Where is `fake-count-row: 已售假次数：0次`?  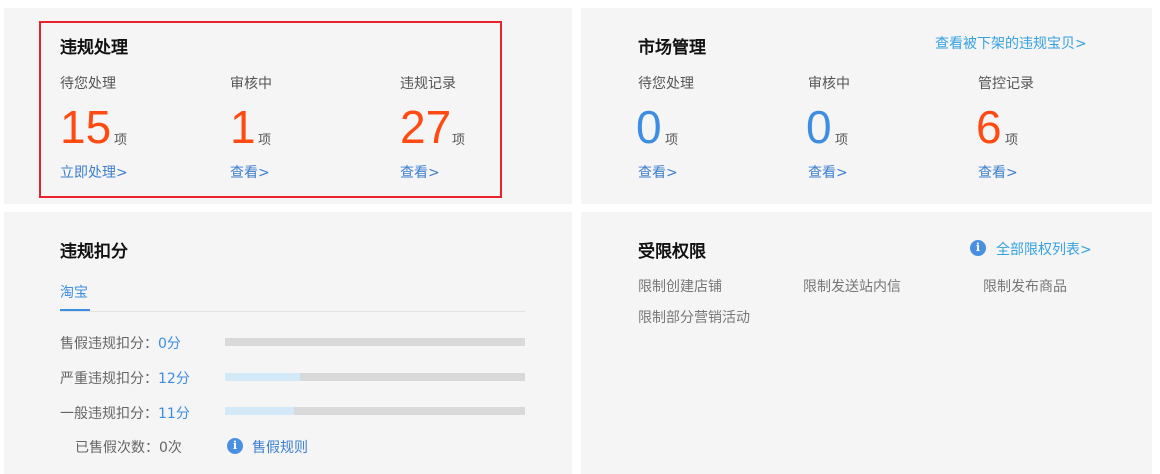
fake-count-row: 已售假次数：0次 is located at coordinates (128, 447).